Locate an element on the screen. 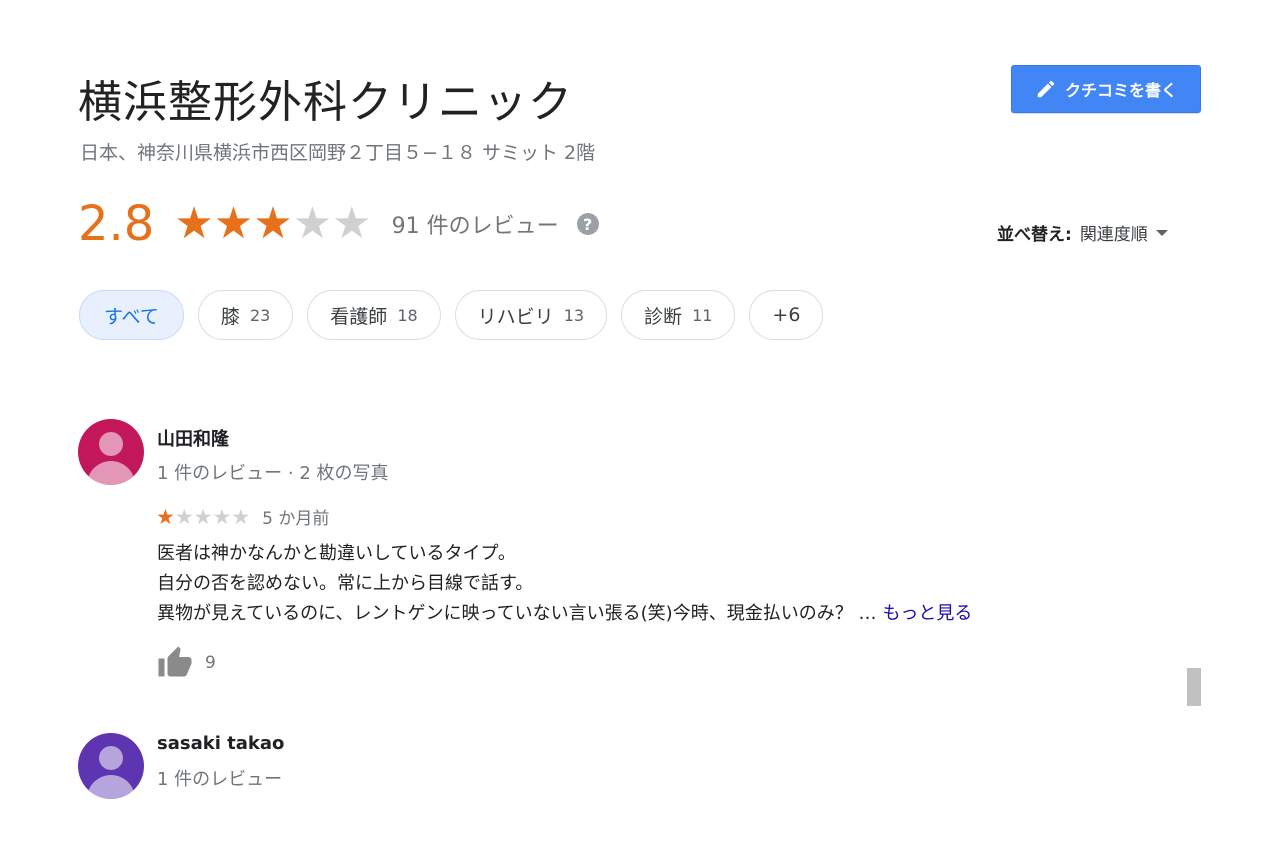 This screenshot has width=1280, height=853. review-rating: ★ ★ ★ ★ ★ 5 か月前 is located at coordinates (243, 517).